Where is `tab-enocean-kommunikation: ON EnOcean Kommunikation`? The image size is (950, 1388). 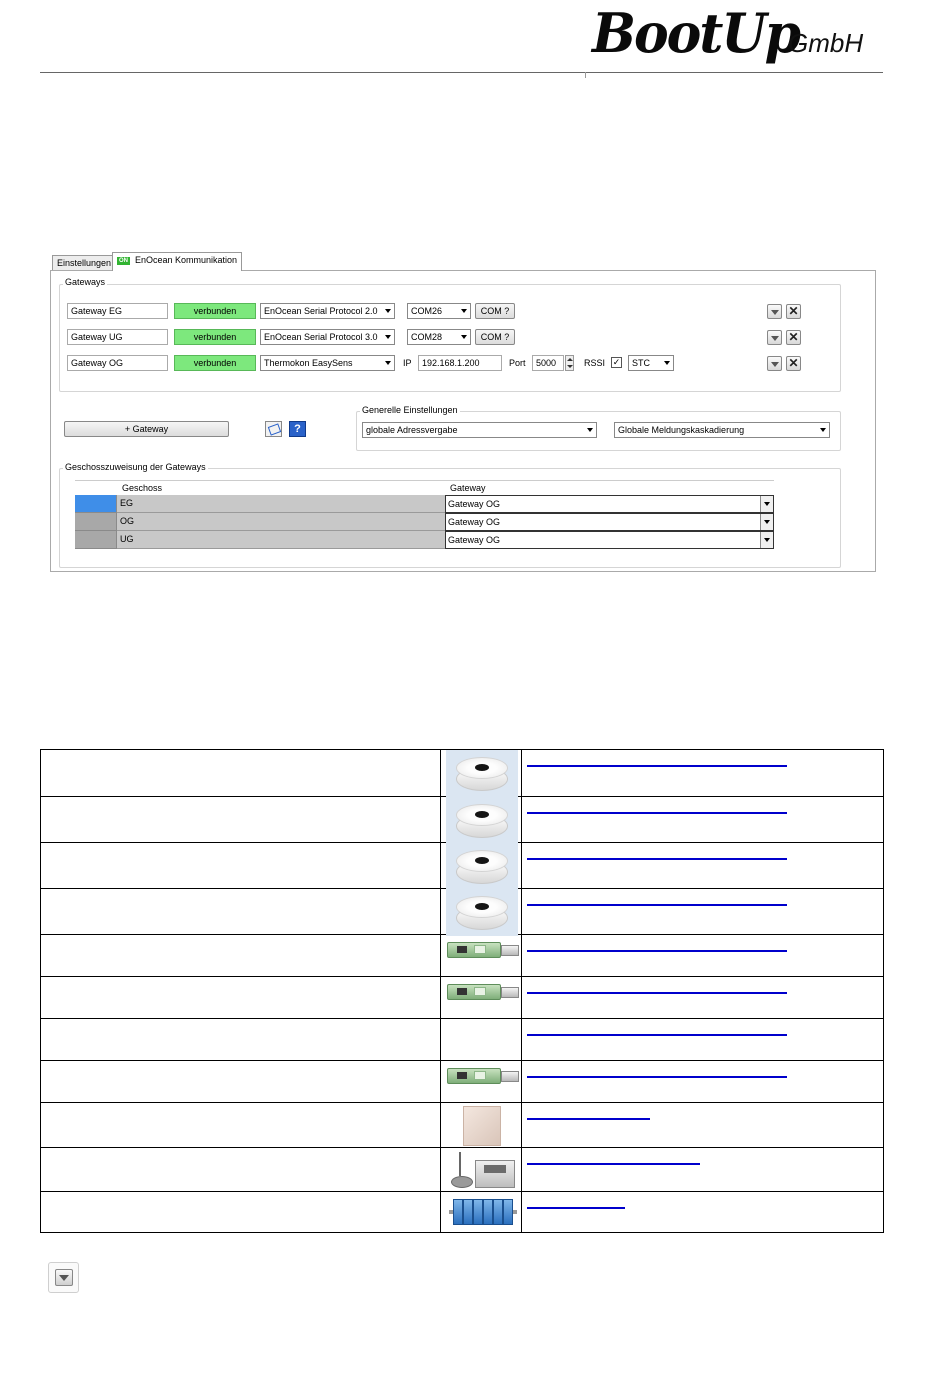
tab-enocean-kommunikation: ON EnOcean Kommunikation is located at coordinates (177, 261).